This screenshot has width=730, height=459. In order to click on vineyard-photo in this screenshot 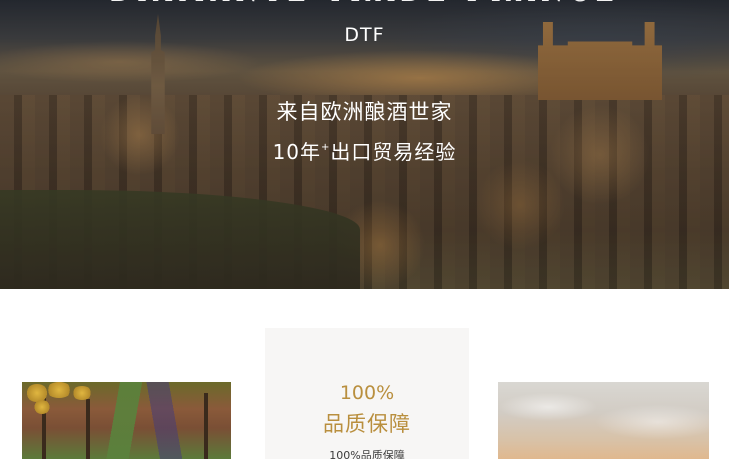, I will do `click(126, 420)`.